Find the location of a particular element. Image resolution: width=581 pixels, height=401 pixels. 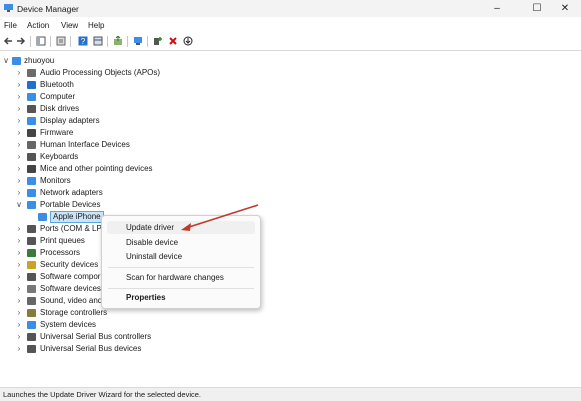

annotation-arrow is located at coordinates (220, 217).